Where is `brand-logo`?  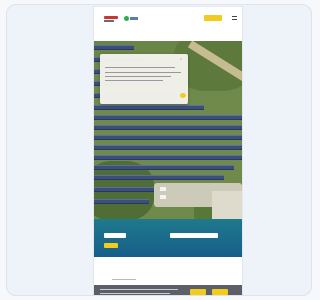
brand-logo is located at coordinates (111, 17).